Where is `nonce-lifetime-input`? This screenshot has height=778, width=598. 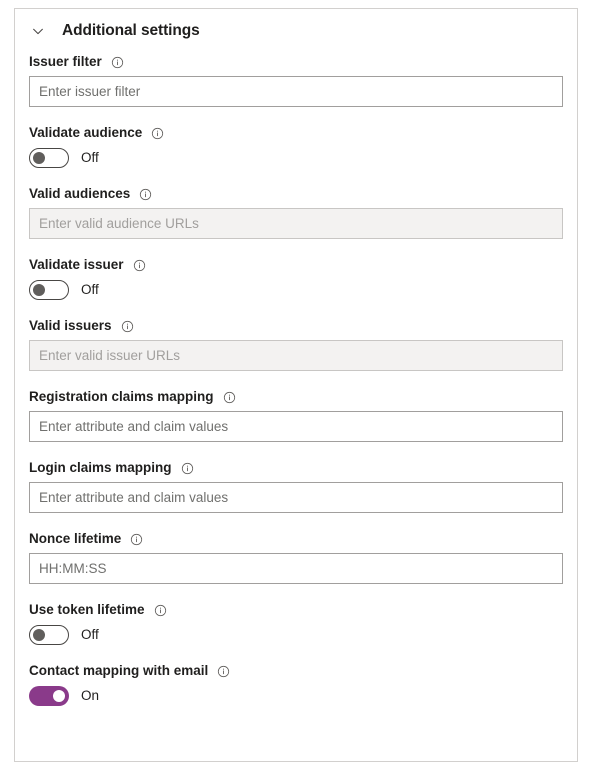
nonce-lifetime-input is located at coordinates (296, 568).